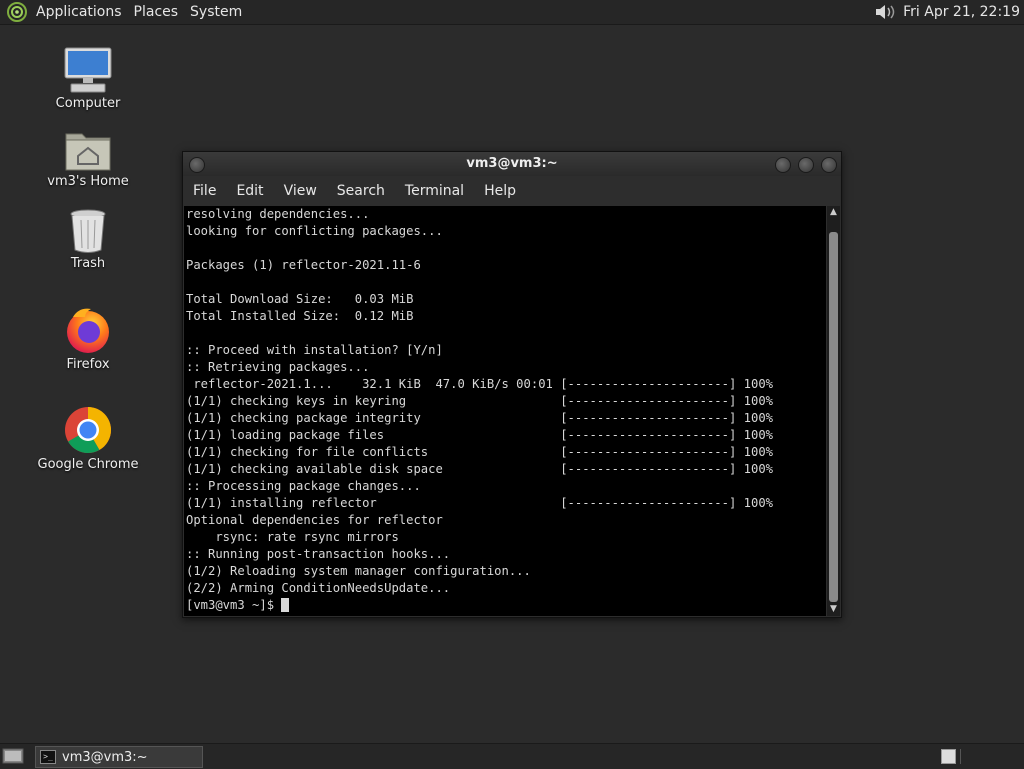  What do you see at coordinates (105, 757) in the screenshot?
I see `taskbar-window-label: vm3@vm3:~` at bounding box center [105, 757].